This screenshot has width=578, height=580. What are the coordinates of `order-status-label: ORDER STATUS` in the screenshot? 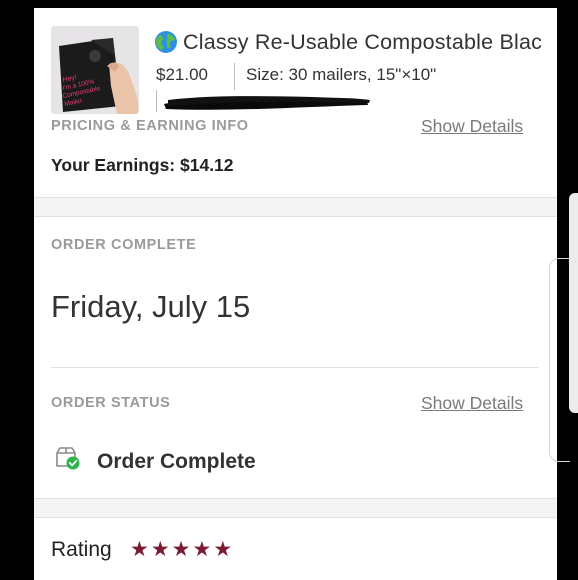 It's located at (111, 403).